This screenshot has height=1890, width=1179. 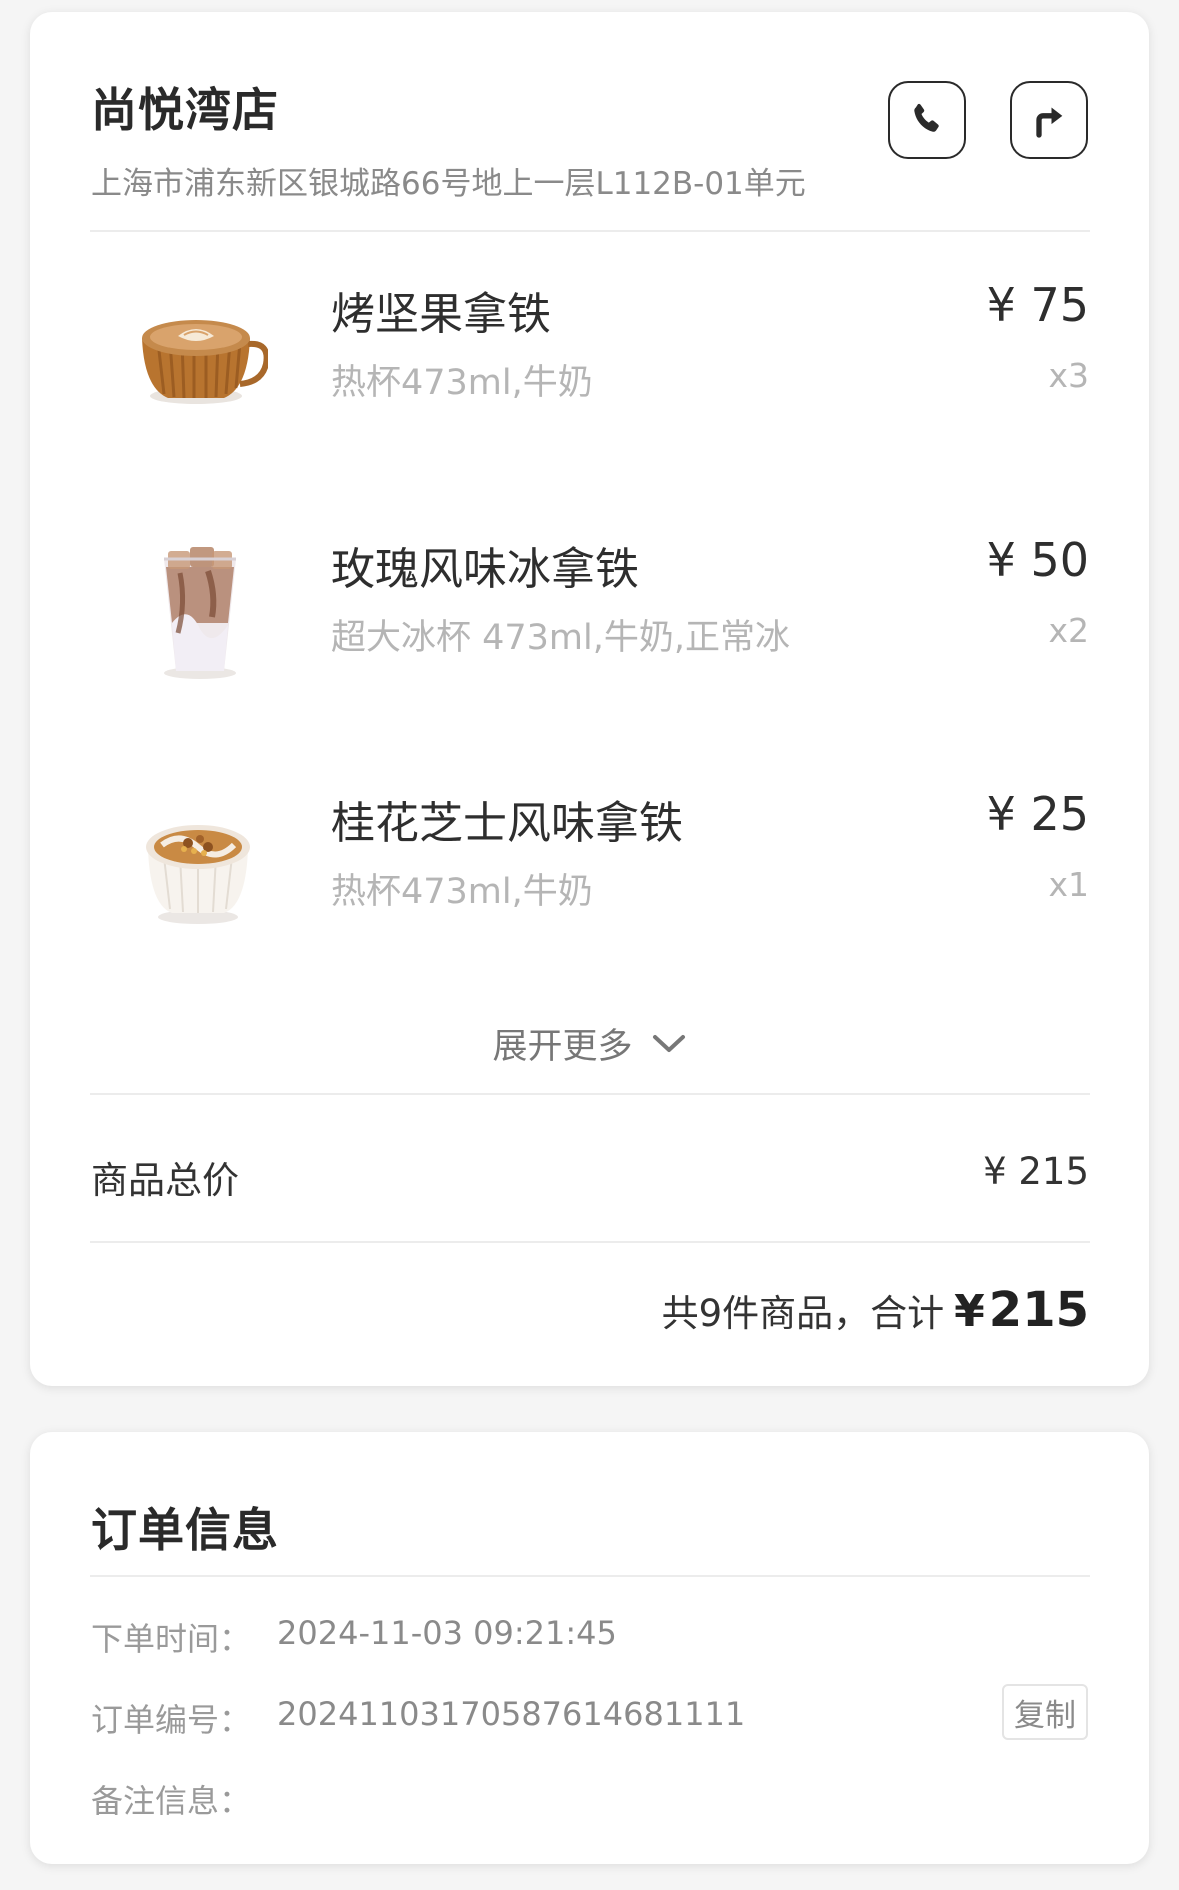 What do you see at coordinates (165, 1180) in the screenshot?
I see `subtotal-label: 商品总价` at bounding box center [165, 1180].